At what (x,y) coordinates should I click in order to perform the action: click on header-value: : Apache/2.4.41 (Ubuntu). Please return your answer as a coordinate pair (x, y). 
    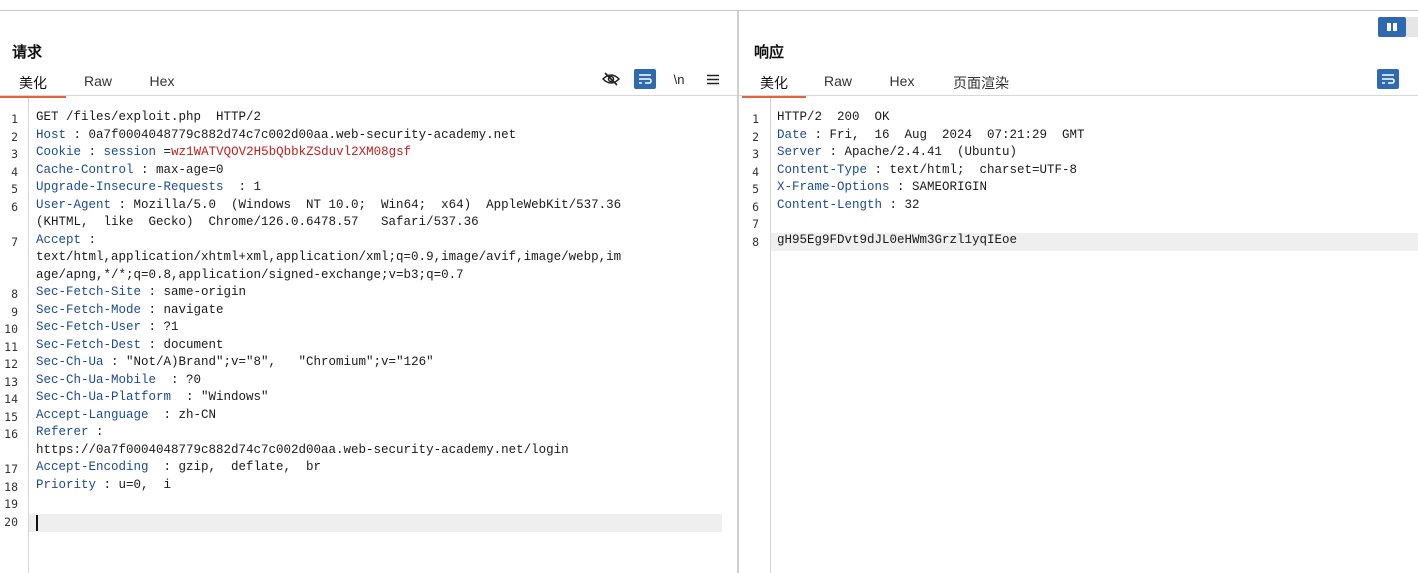
    Looking at the image, I should click on (920, 152).